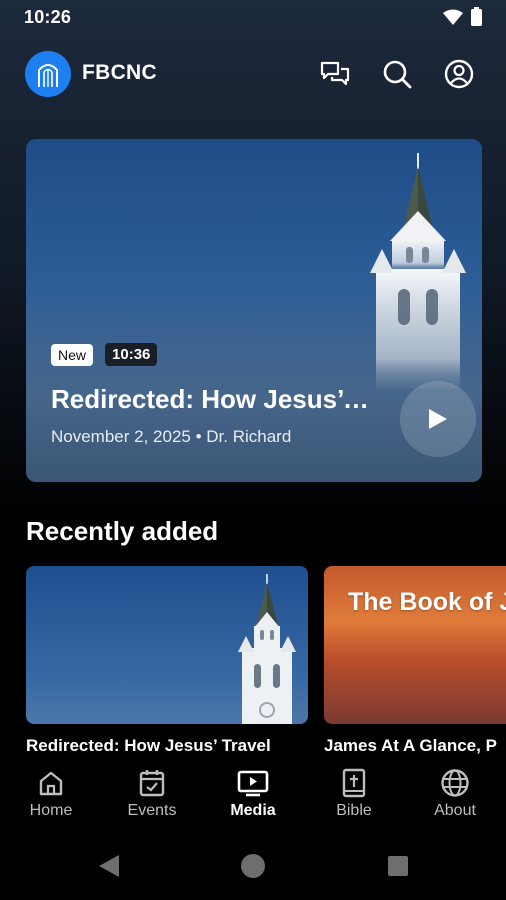 The height and width of the screenshot is (900, 506). What do you see at coordinates (48, 17) in the screenshot?
I see `status-time: 10:26` at bounding box center [48, 17].